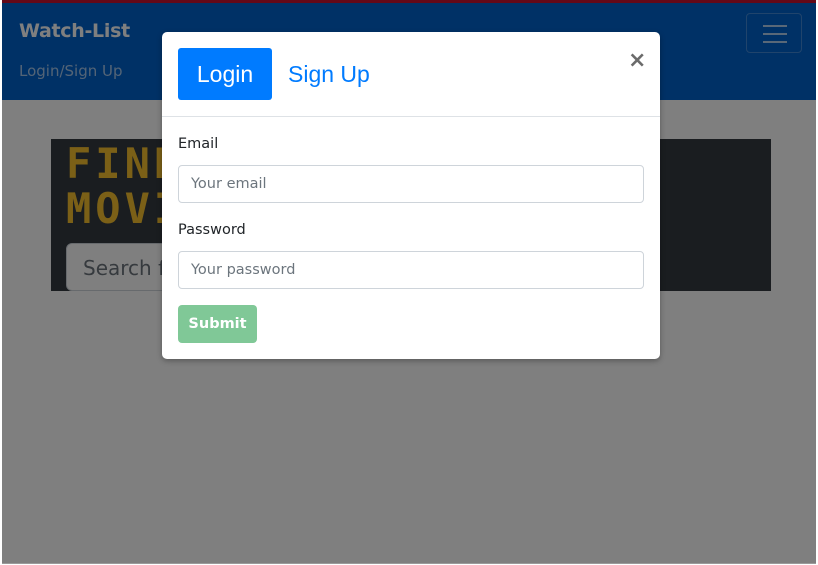  What do you see at coordinates (411, 184) in the screenshot?
I see `email-field` at bounding box center [411, 184].